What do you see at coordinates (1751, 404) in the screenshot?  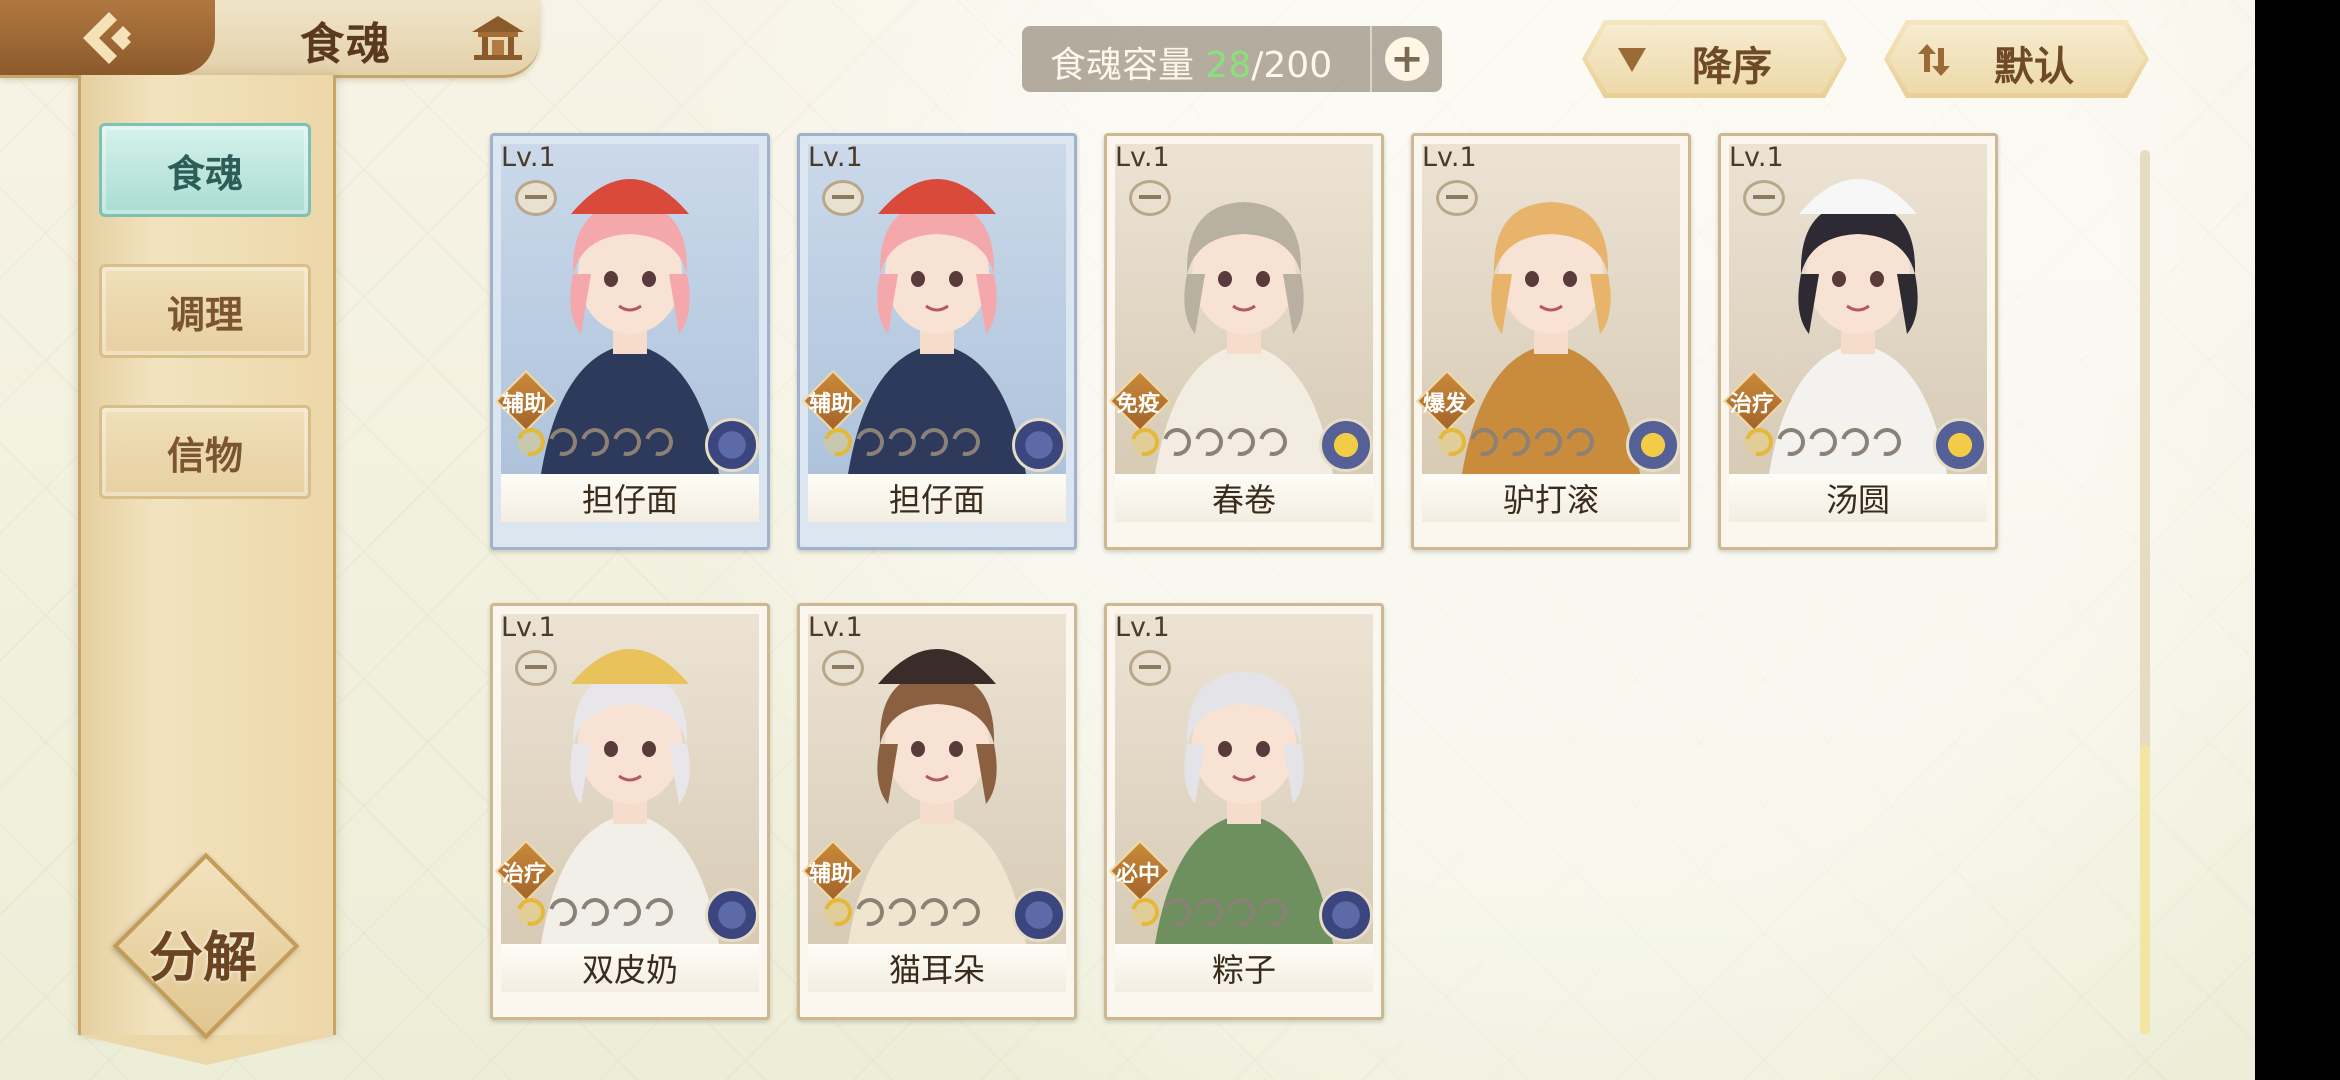 I see `role-label: 治疗` at bounding box center [1751, 404].